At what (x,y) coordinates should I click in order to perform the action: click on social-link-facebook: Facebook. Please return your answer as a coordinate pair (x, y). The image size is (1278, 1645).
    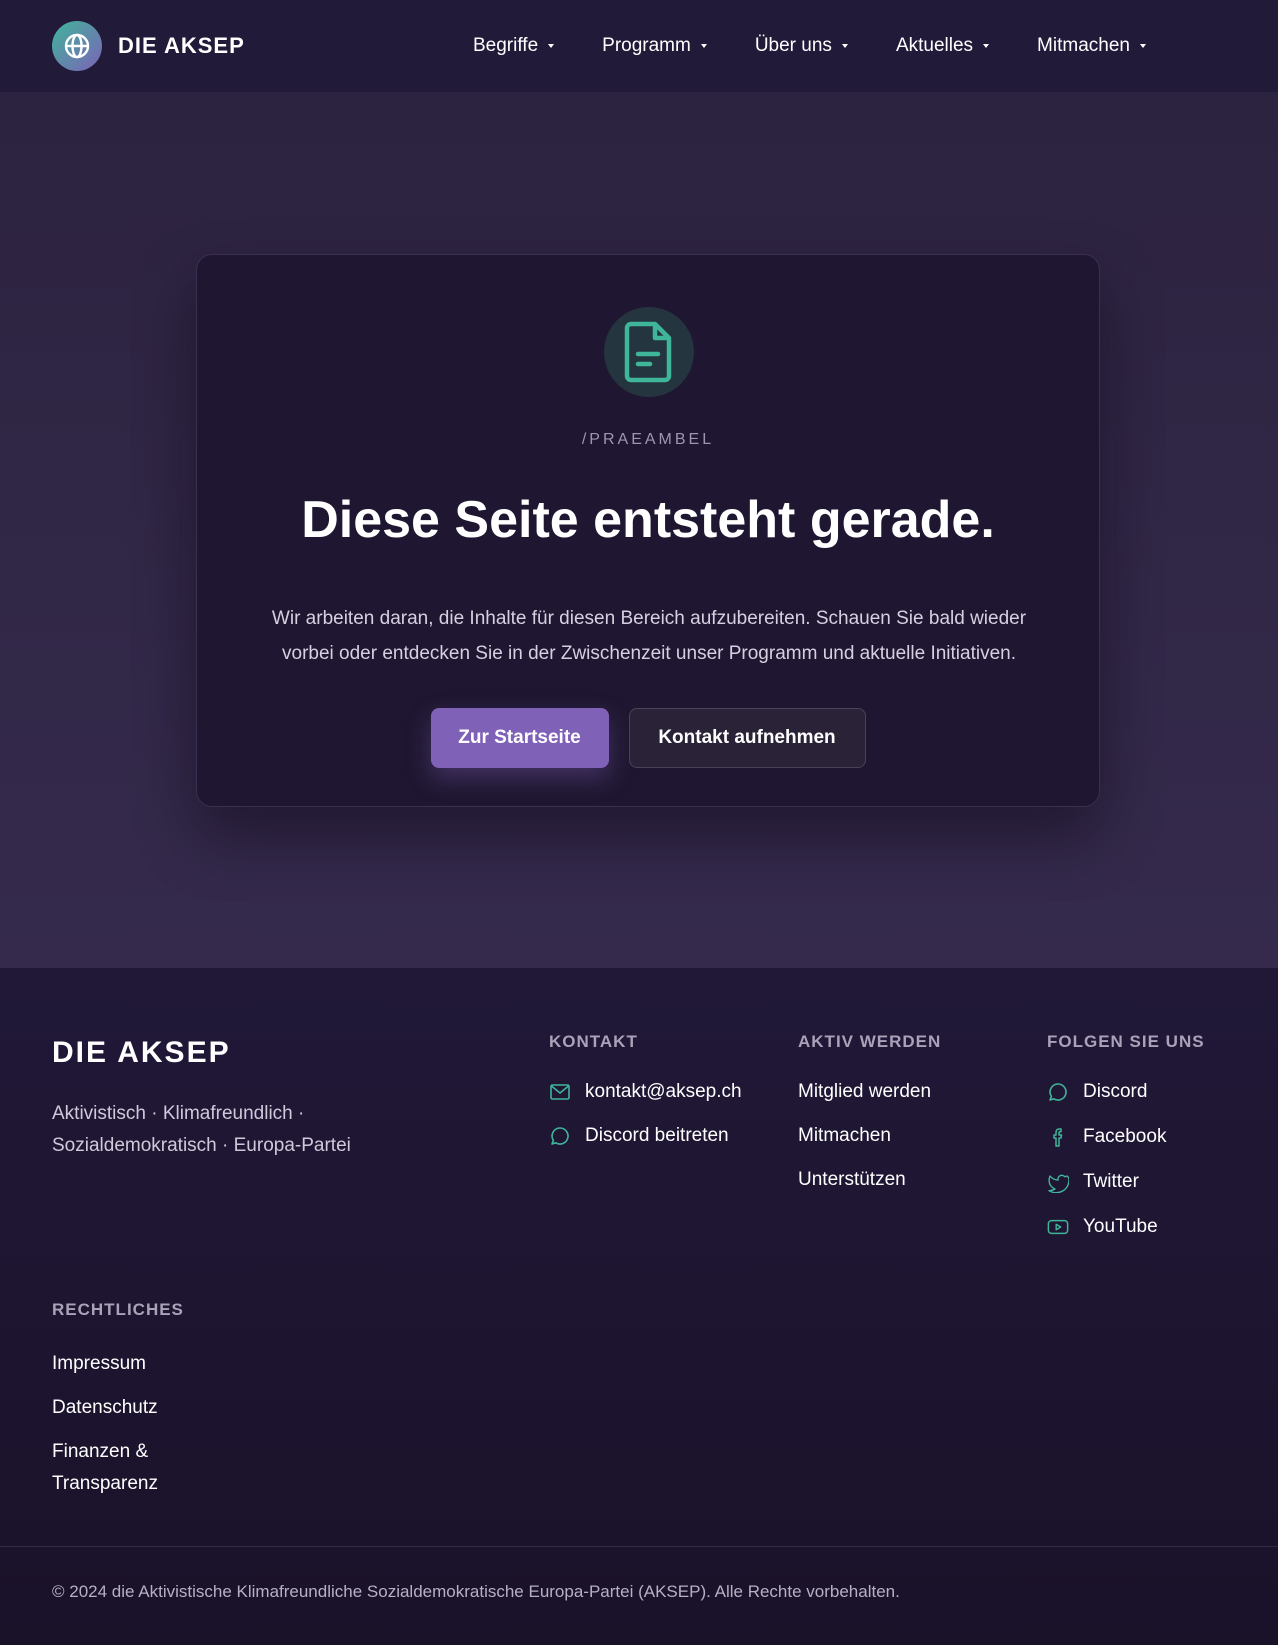
    Looking at the image, I should click on (1126, 1137).